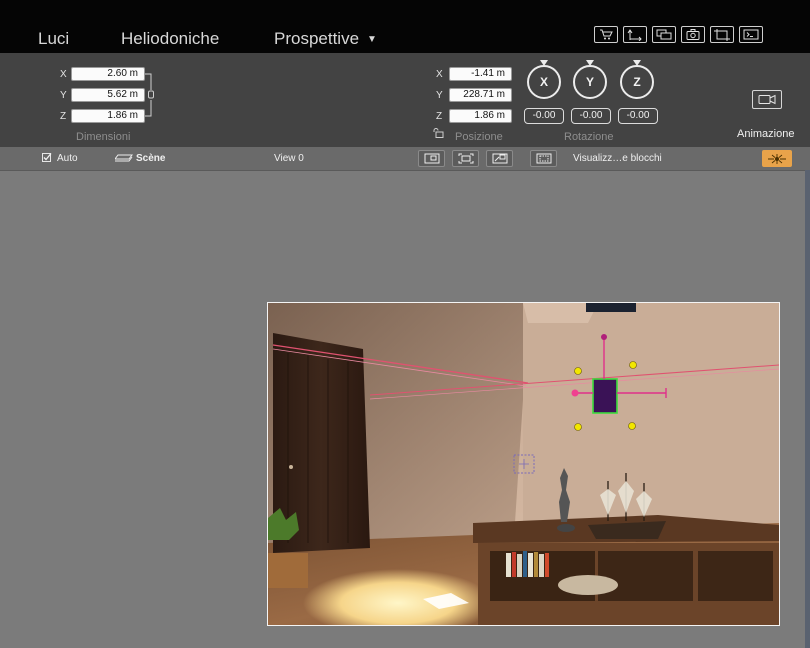 This screenshot has height=648, width=810. I want to click on knob-label: Z, so click(637, 82).